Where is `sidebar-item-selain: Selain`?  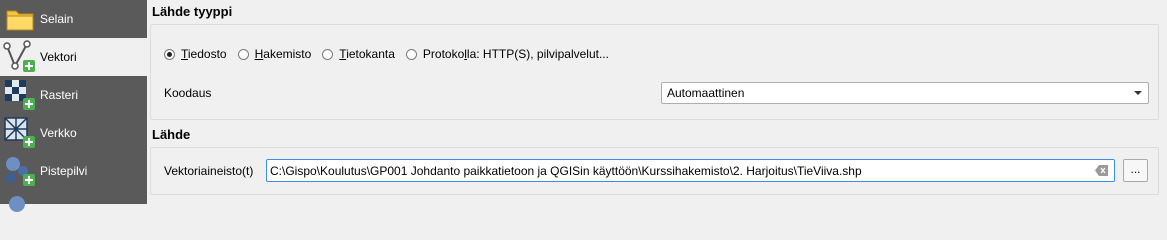 sidebar-item-selain: Selain is located at coordinates (73, 19).